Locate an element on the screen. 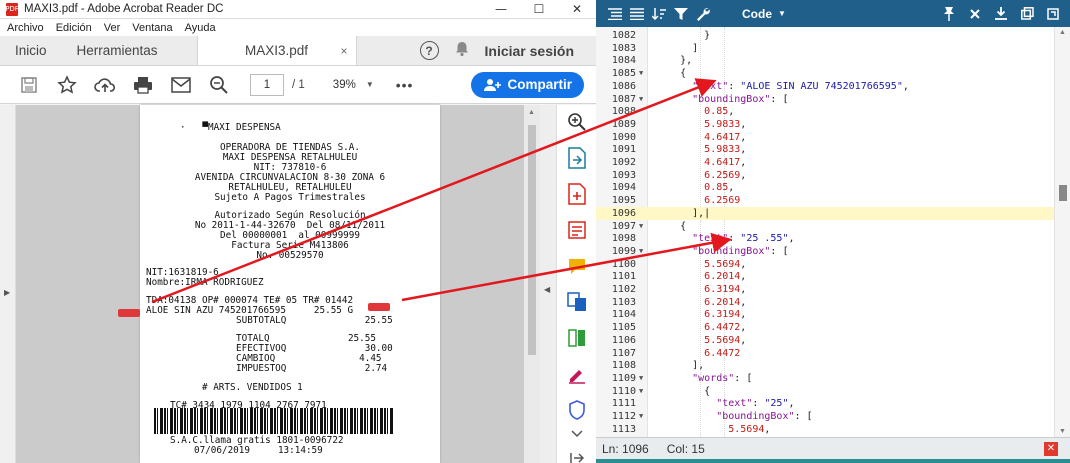  fullscreen-icon is located at coordinates (1053, 13).